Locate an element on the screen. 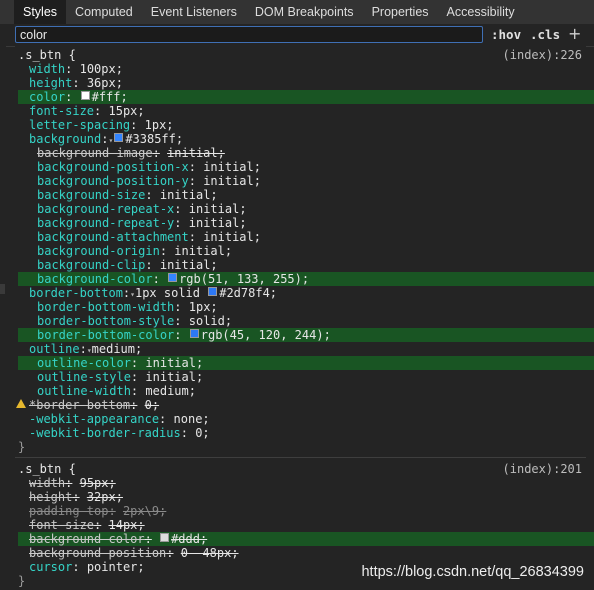  declaration-row: background:▾ #3385ff; is located at coordinates (99, 139).